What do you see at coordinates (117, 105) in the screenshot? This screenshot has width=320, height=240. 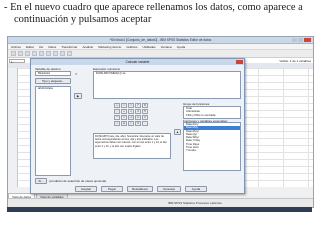 I see `key-plus: +` at bounding box center [117, 105].